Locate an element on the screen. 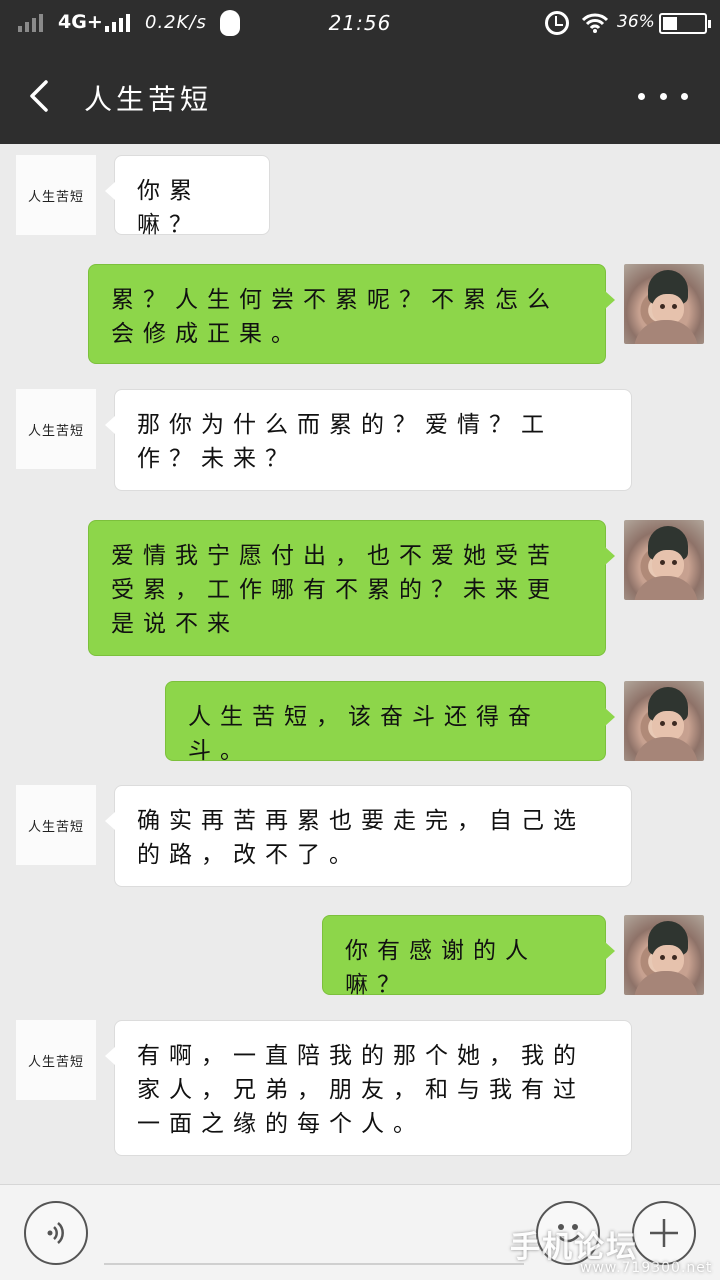  battery-icon is located at coordinates (685, 23).